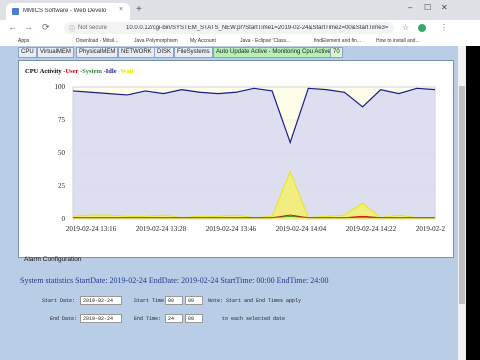 This screenshot has width=480, height=360. What do you see at coordinates (97, 52) in the screenshot?
I see `tab-physicalmem: PhysicalMEM` at bounding box center [97, 52].